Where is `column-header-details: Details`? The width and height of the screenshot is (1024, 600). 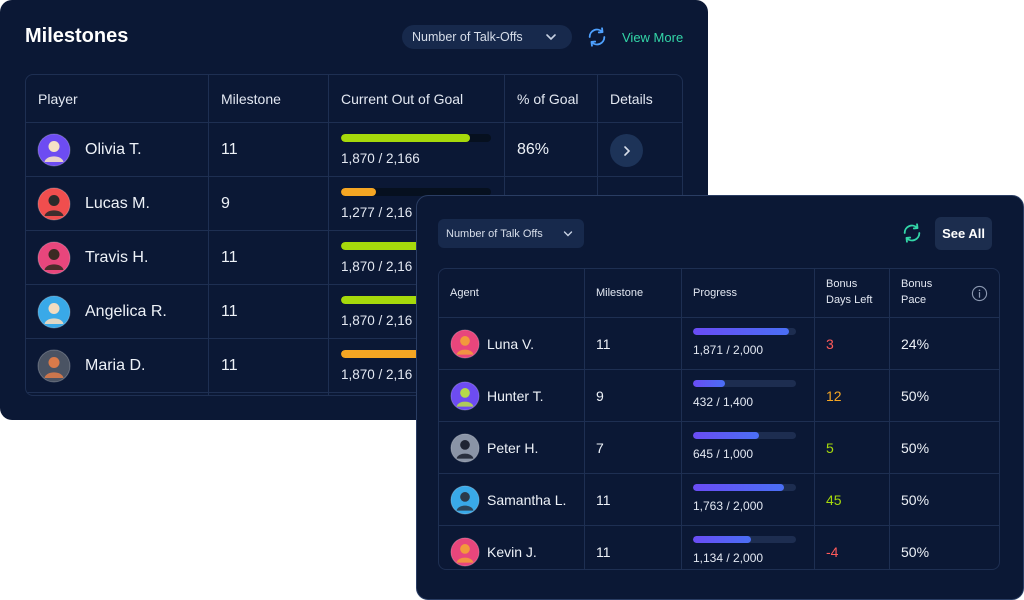 column-header-details: Details is located at coordinates (631, 99).